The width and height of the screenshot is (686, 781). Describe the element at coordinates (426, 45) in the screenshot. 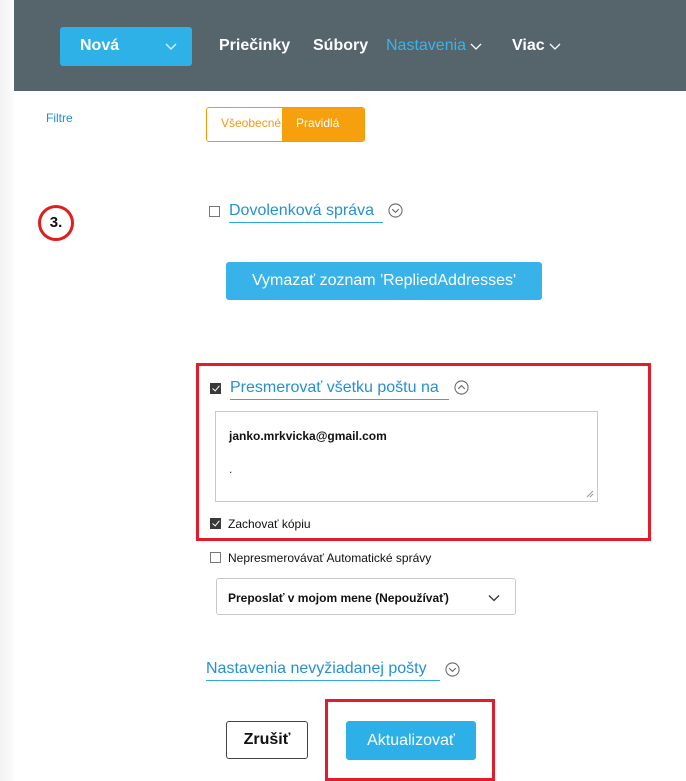

I see `nav-settings-label: Nastavenia` at that location.